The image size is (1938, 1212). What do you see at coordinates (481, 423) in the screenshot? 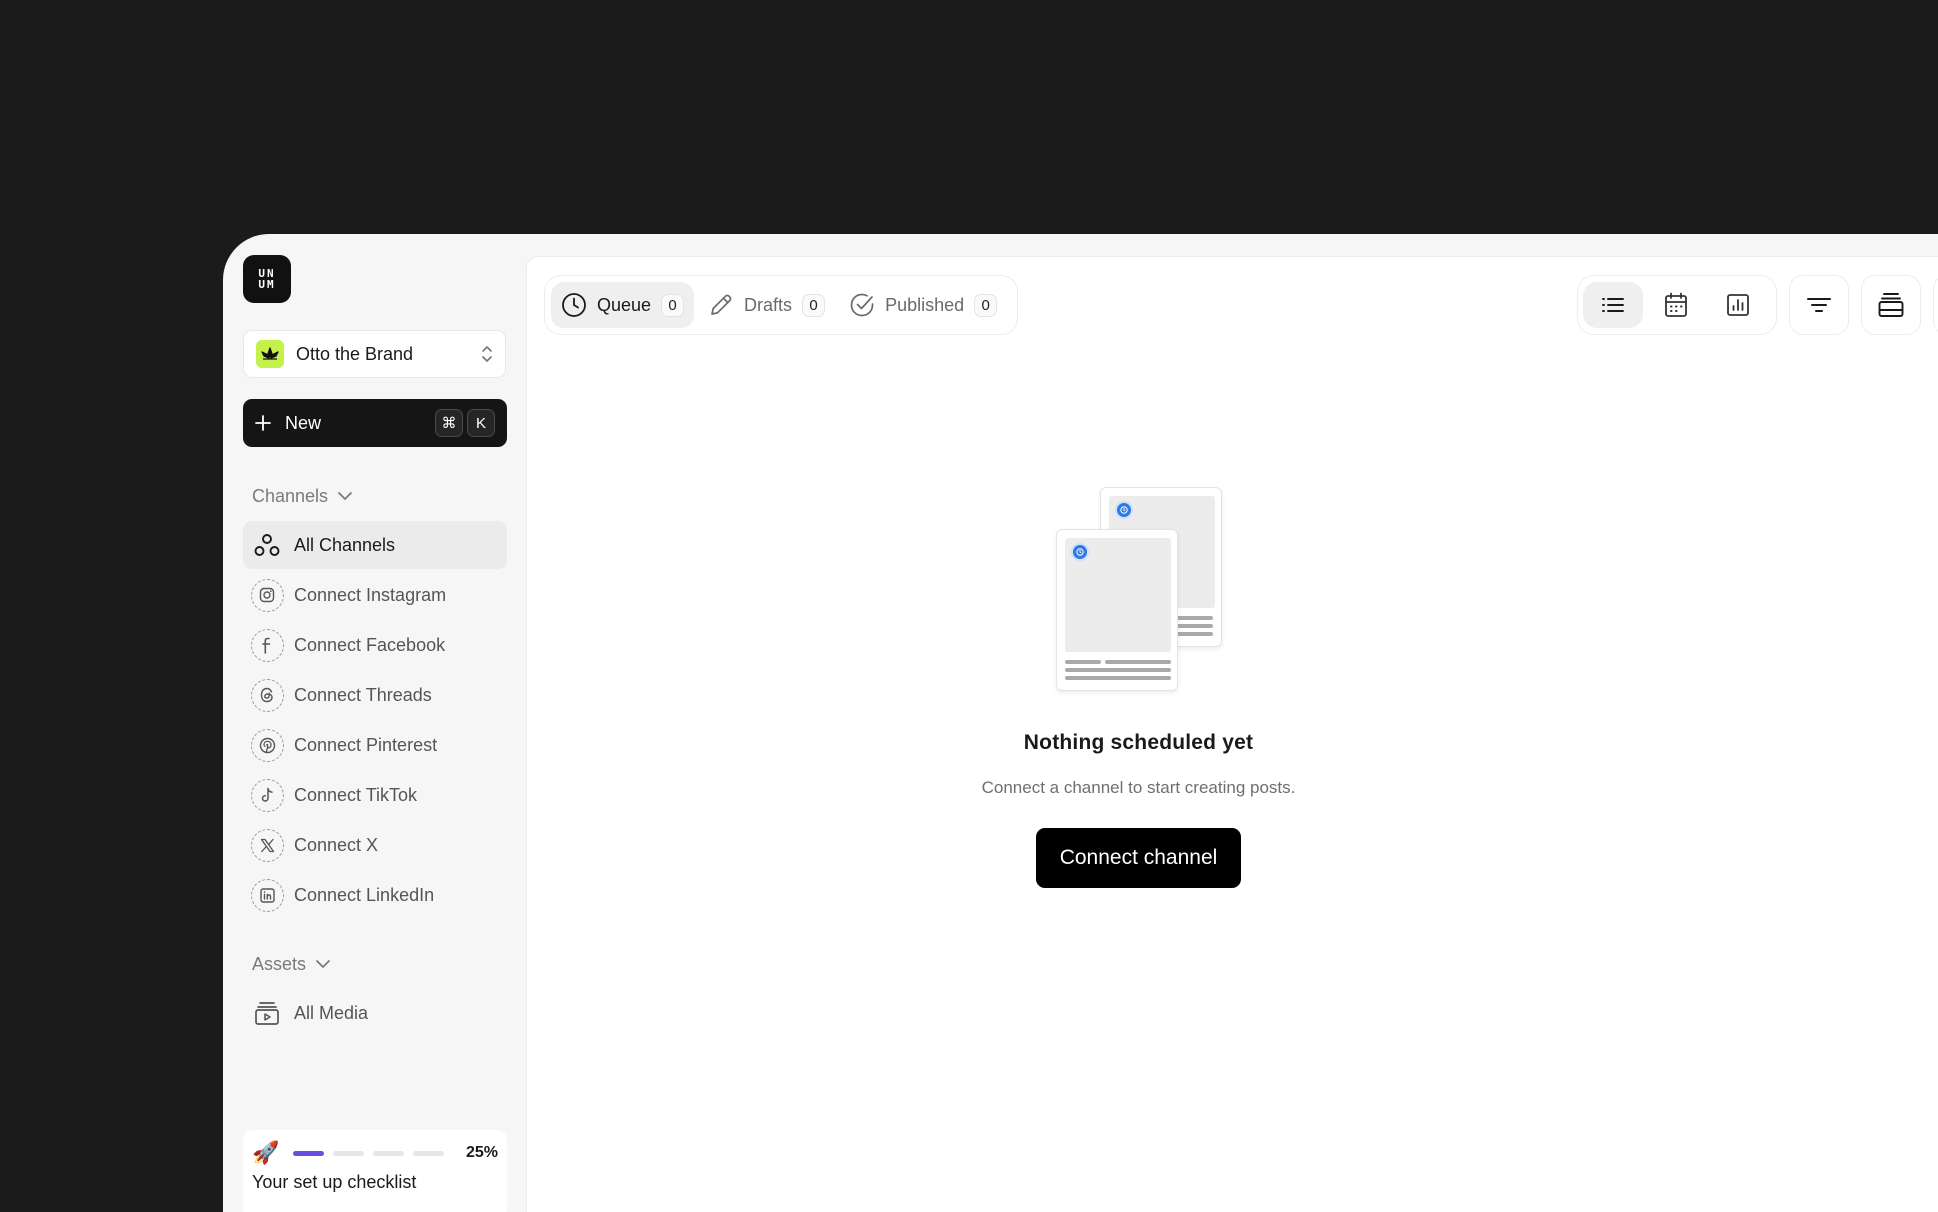
I see `shortcut-k-key: K` at bounding box center [481, 423].